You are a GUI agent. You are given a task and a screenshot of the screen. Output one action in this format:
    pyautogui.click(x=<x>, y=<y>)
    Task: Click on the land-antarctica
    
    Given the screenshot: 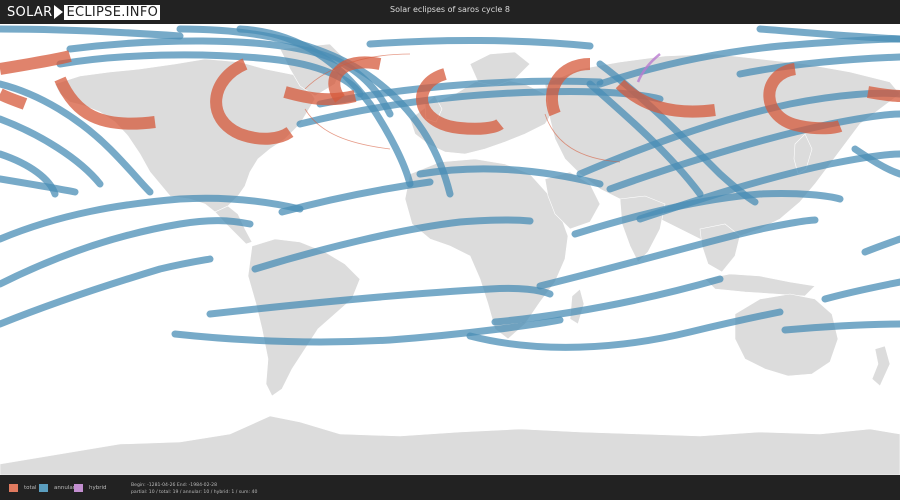 What is the action you would take?
    pyautogui.click(x=450, y=445)
    